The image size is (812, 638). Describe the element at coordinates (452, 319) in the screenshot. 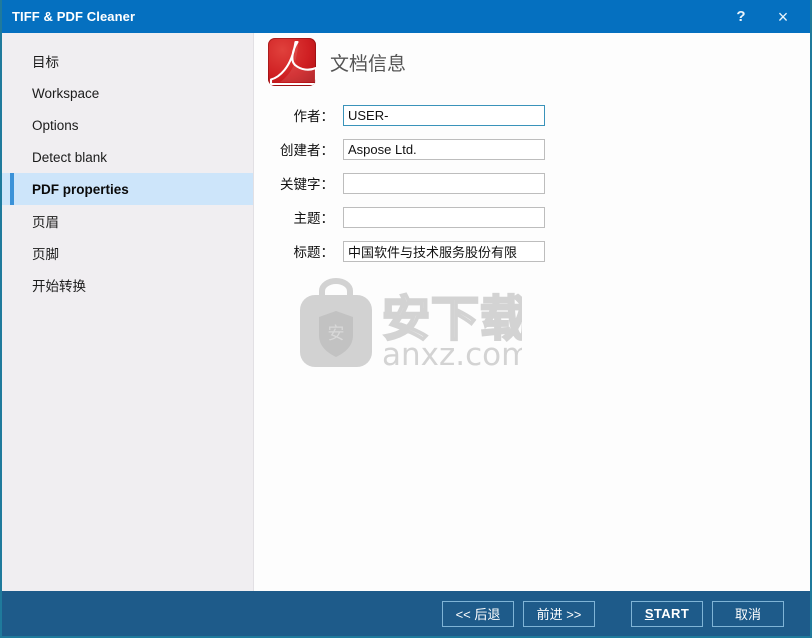

I see `svg-text: 安下载` at that location.